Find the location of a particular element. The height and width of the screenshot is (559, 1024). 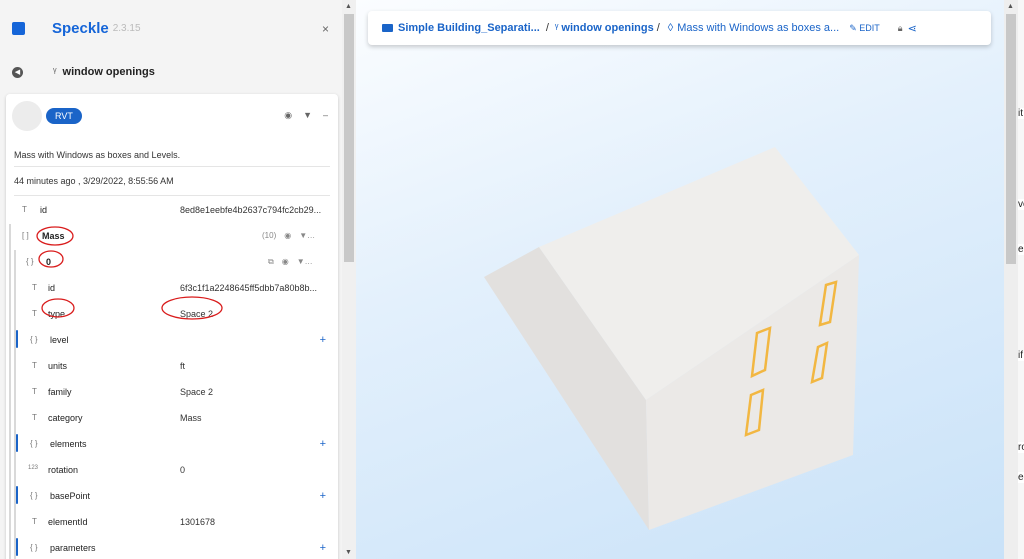

speckle-logo-icon is located at coordinates (18, 28).